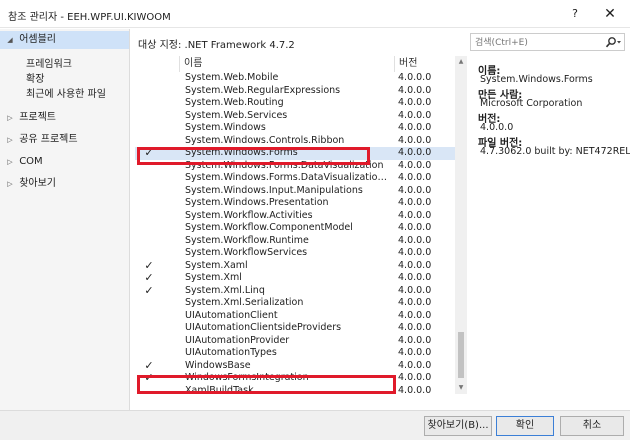 This screenshot has width=630, height=440. What do you see at coordinates (461, 225) in the screenshot?
I see `list-scrollbar: ▲ ▼` at bounding box center [461, 225].